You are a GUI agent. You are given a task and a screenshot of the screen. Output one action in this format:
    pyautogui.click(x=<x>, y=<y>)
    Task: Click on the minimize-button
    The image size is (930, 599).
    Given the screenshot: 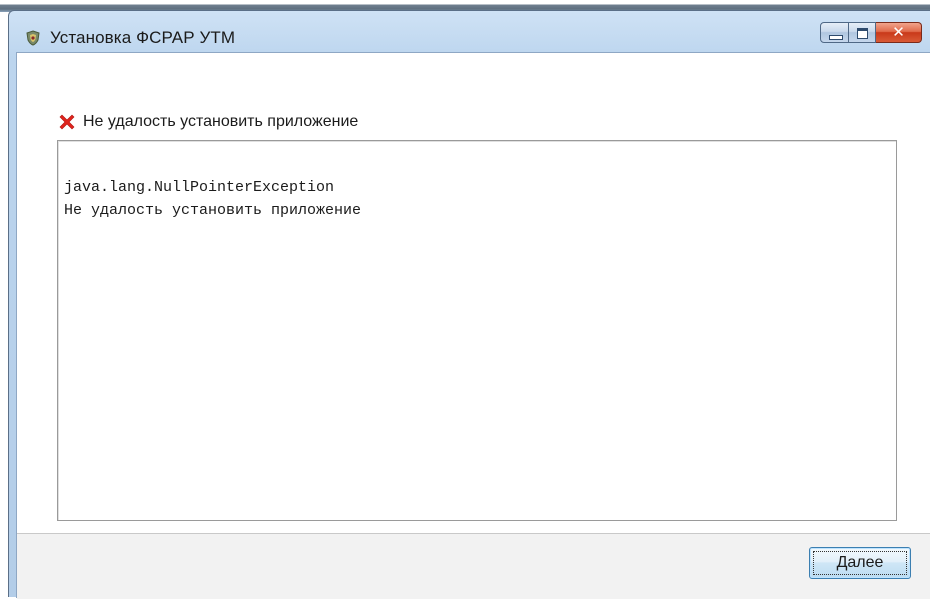 What is the action you would take?
    pyautogui.click(x=834, y=32)
    